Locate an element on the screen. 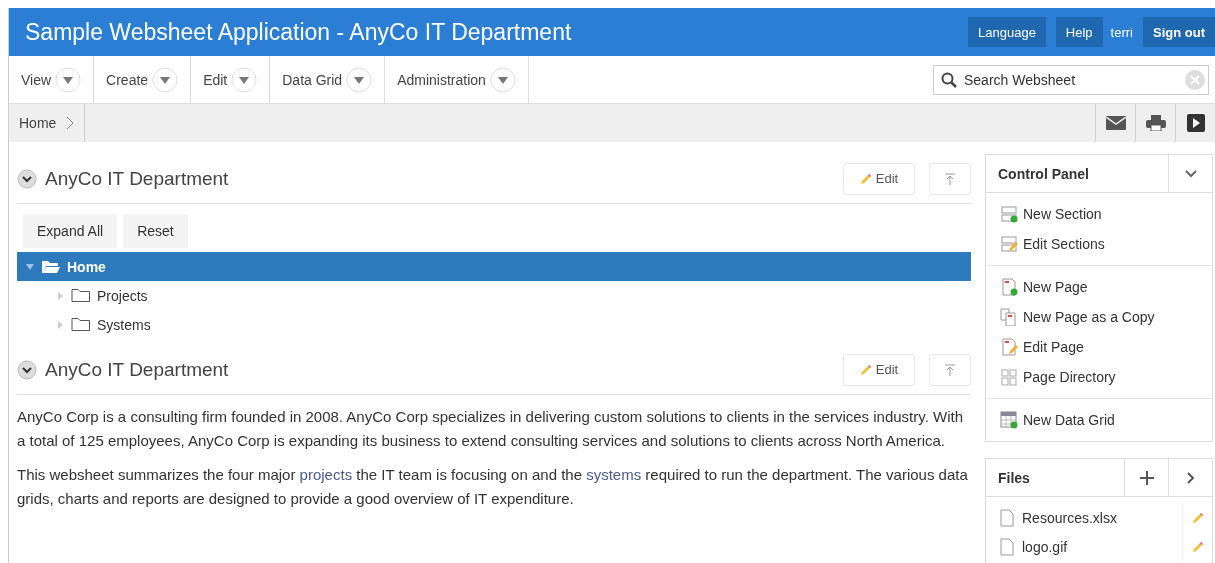 Image resolution: width=1215 pixels, height=563 pixels. app-title: Sample Websheet Application - AnyCo IT Department is located at coordinates (299, 32).